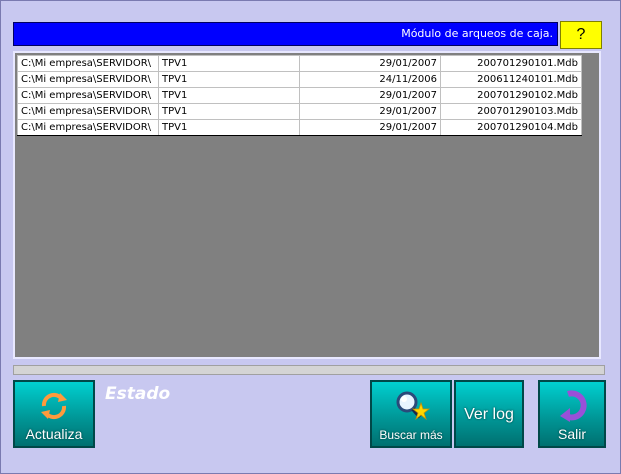 This screenshot has height=474, width=621. What do you see at coordinates (581, 35) in the screenshot?
I see `help-button: ?` at bounding box center [581, 35].